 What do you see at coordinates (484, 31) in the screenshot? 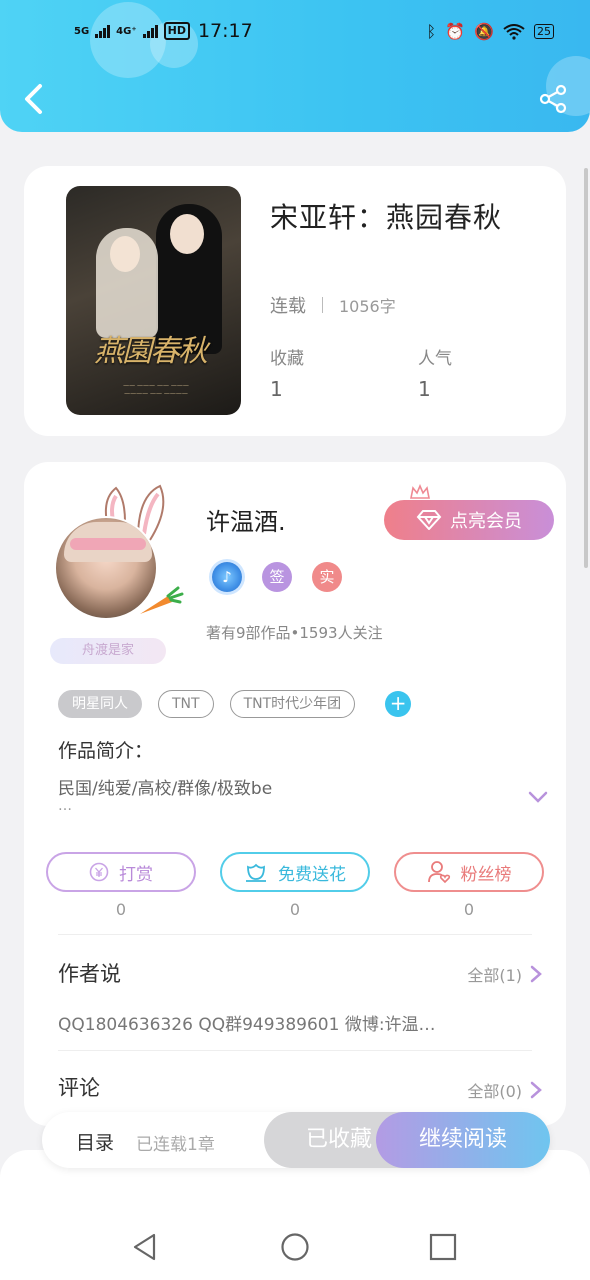
I see `mute-icon: 🔕` at bounding box center [484, 31].